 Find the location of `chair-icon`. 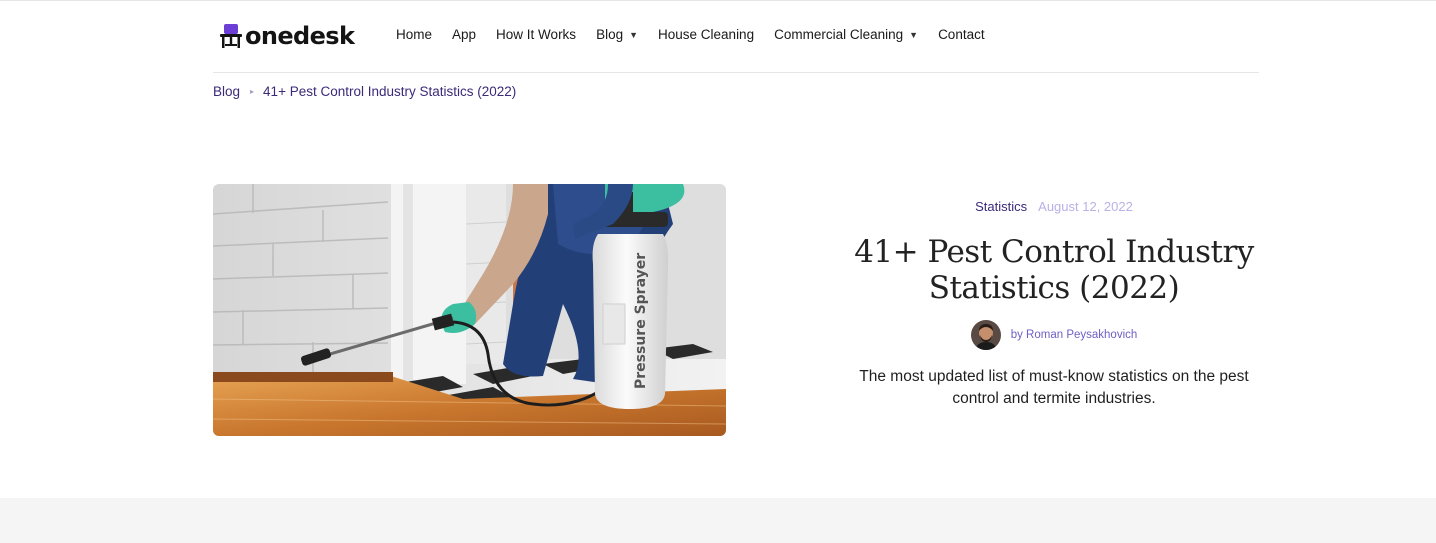

chair-icon is located at coordinates (231, 36).